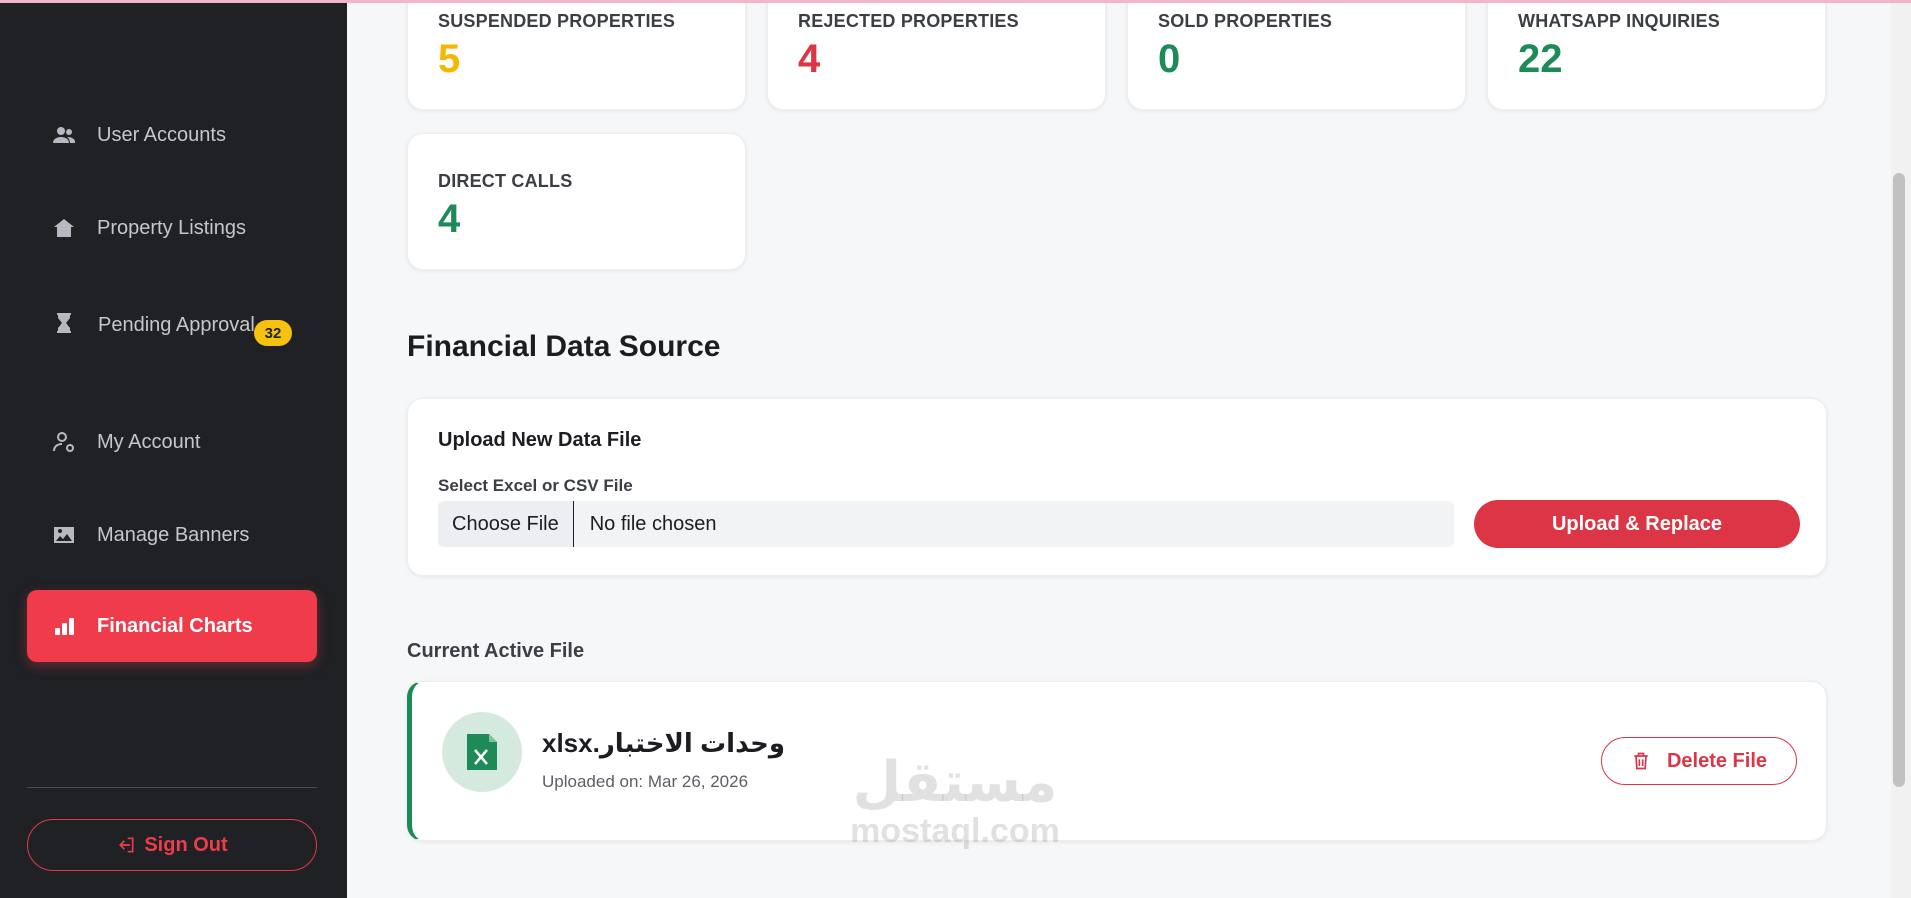 This screenshot has width=1911, height=898. I want to click on upload-card-title: Upload New Data File, so click(540, 440).